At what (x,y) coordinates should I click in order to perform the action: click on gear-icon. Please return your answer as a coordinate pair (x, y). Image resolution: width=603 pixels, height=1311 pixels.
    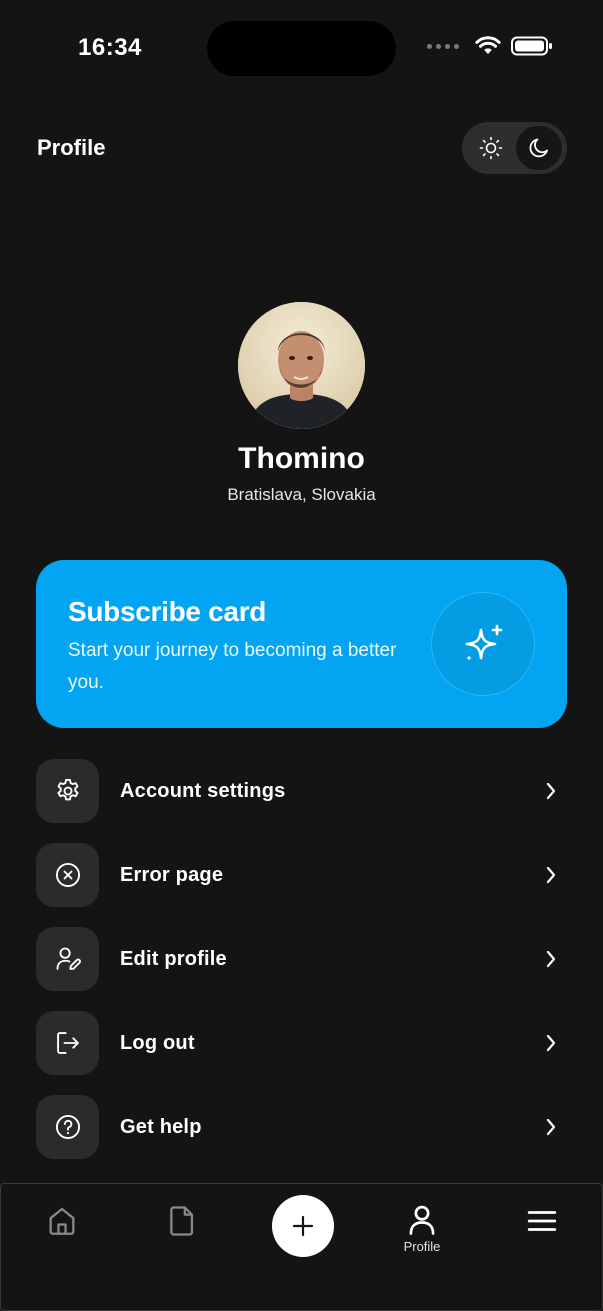
    Looking at the image, I should click on (67, 789).